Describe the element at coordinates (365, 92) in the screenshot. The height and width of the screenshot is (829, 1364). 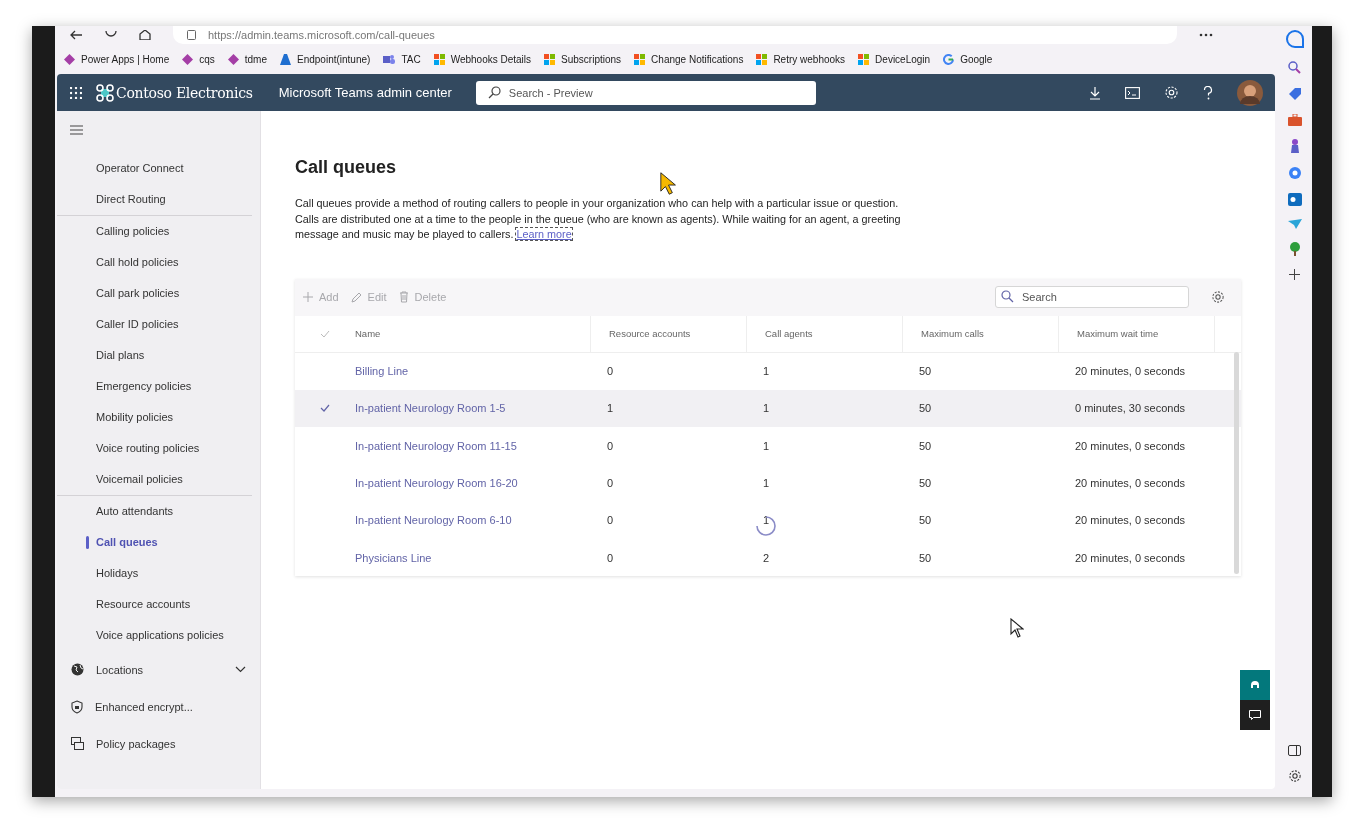
I see `app-title: Microsoft Teams admin center` at that location.